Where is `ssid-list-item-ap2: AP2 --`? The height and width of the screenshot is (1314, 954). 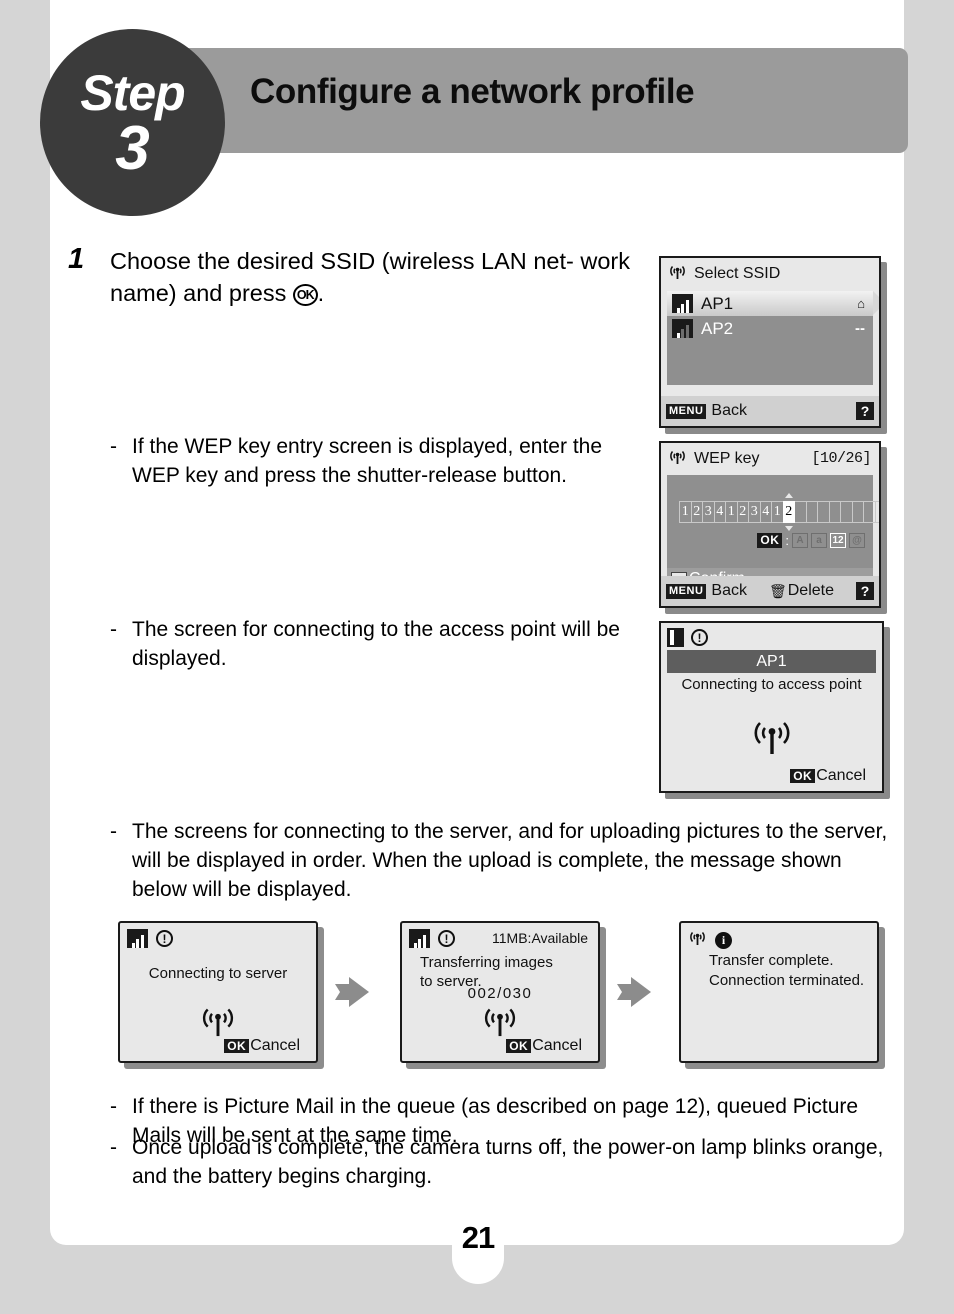 ssid-list-item-ap2: AP2 -- is located at coordinates (770, 328).